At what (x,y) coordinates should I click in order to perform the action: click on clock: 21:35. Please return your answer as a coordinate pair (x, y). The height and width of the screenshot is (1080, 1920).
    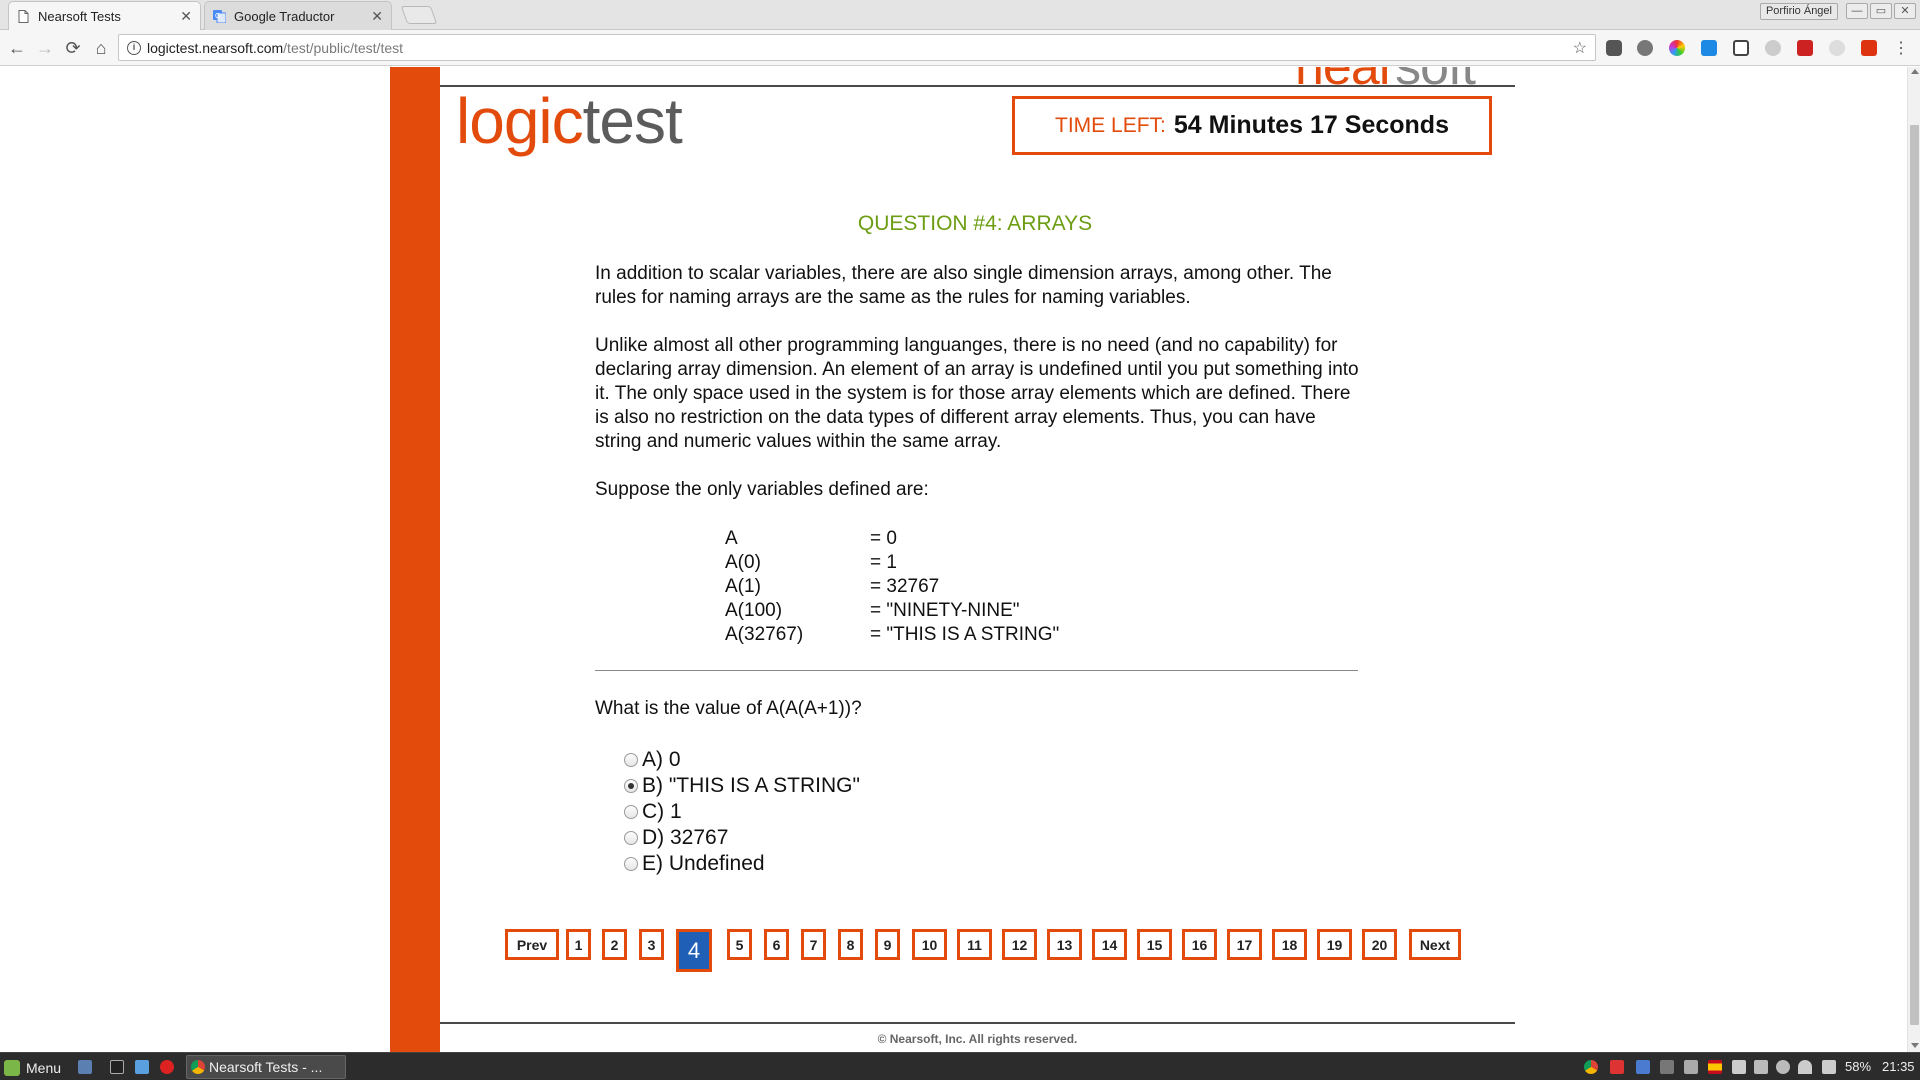
    Looking at the image, I should click on (1898, 1066).